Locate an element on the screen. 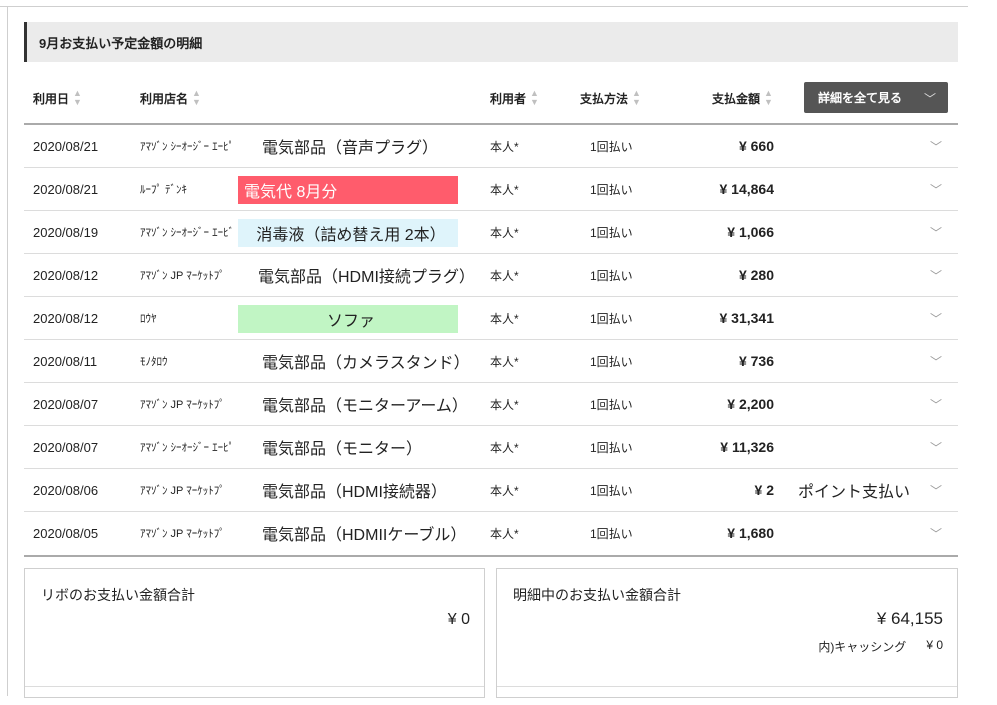 This screenshot has height=705, width=997. show-all-details-label: 詳細を全て見る is located at coordinates (860, 98).